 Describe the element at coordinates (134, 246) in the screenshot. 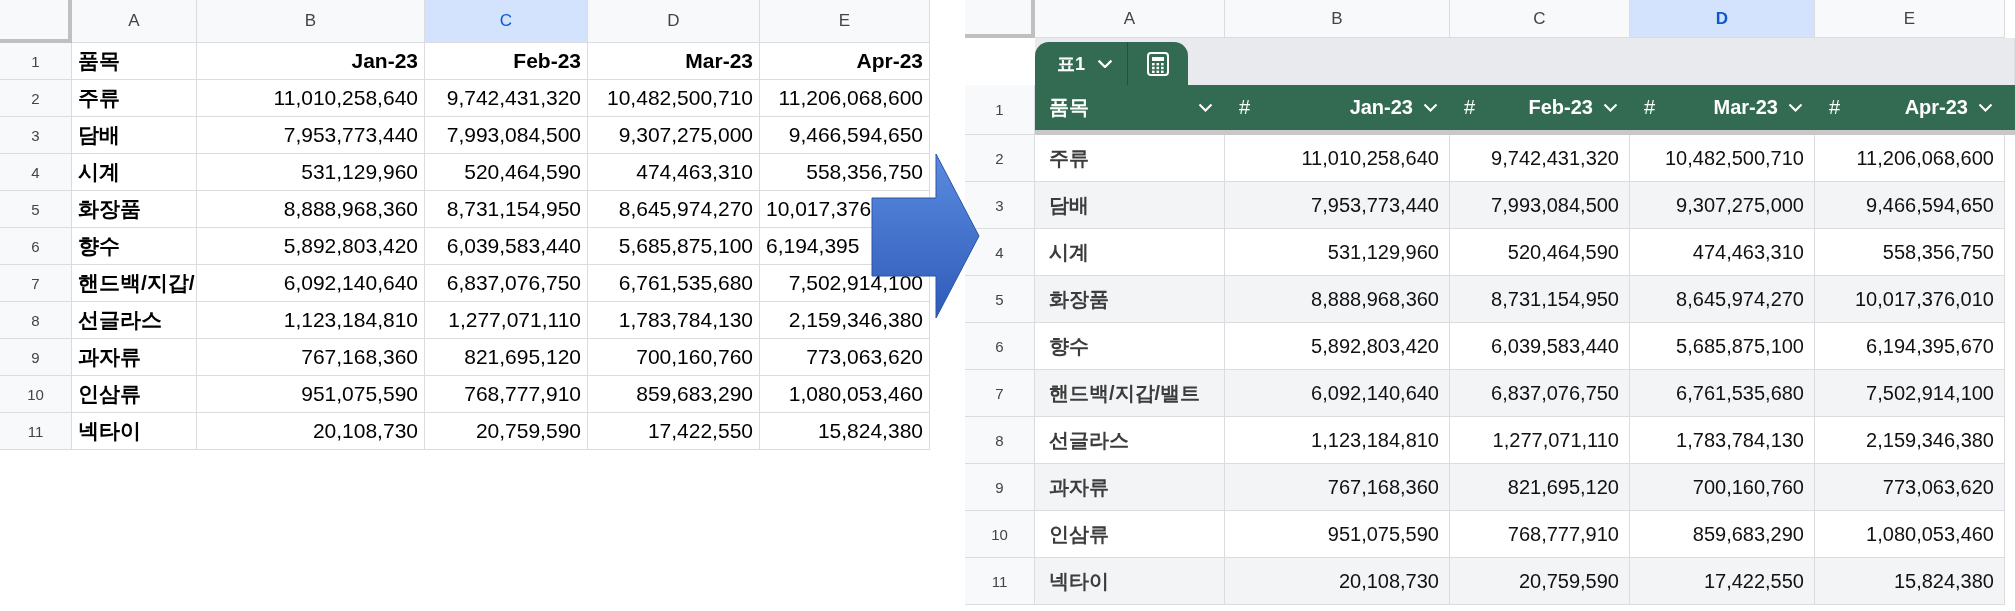

I see `table-cell: 향수` at that location.